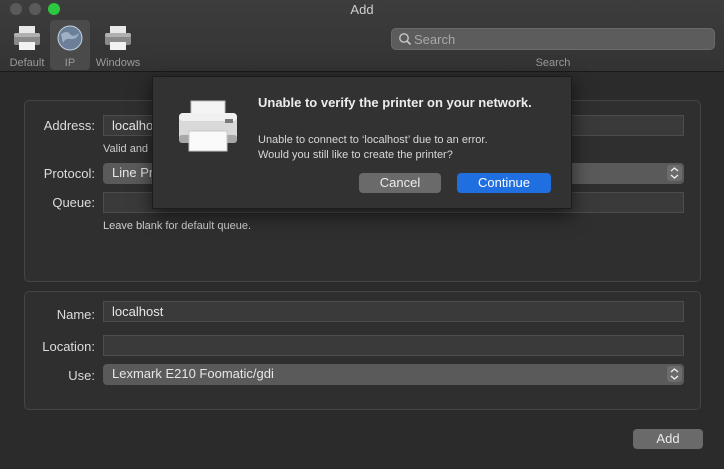 The height and width of the screenshot is (469, 724). Describe the element at coordinates (68, 346) in the screenshot. I see `location-label: Location:` at that location.